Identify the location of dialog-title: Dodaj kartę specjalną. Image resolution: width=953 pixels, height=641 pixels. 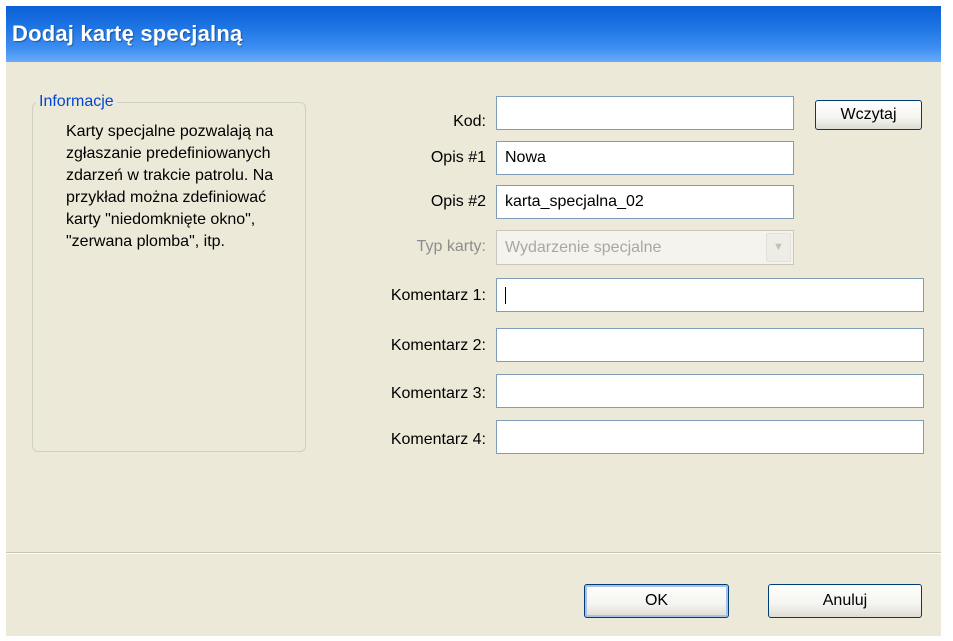
(127, 33).